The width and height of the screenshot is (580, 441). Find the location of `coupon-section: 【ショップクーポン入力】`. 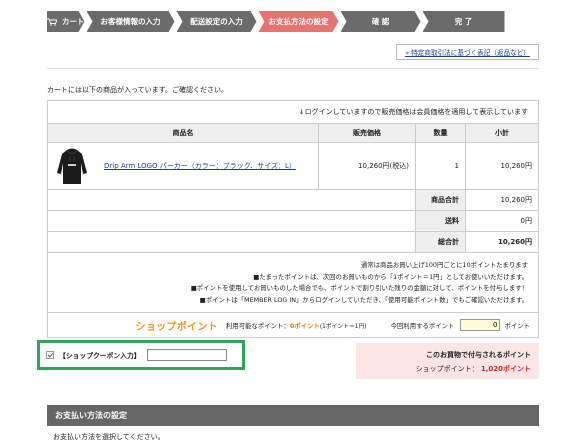

coupon-section: 【ショップクーポン入力】 is located at coordinates (141, 355).